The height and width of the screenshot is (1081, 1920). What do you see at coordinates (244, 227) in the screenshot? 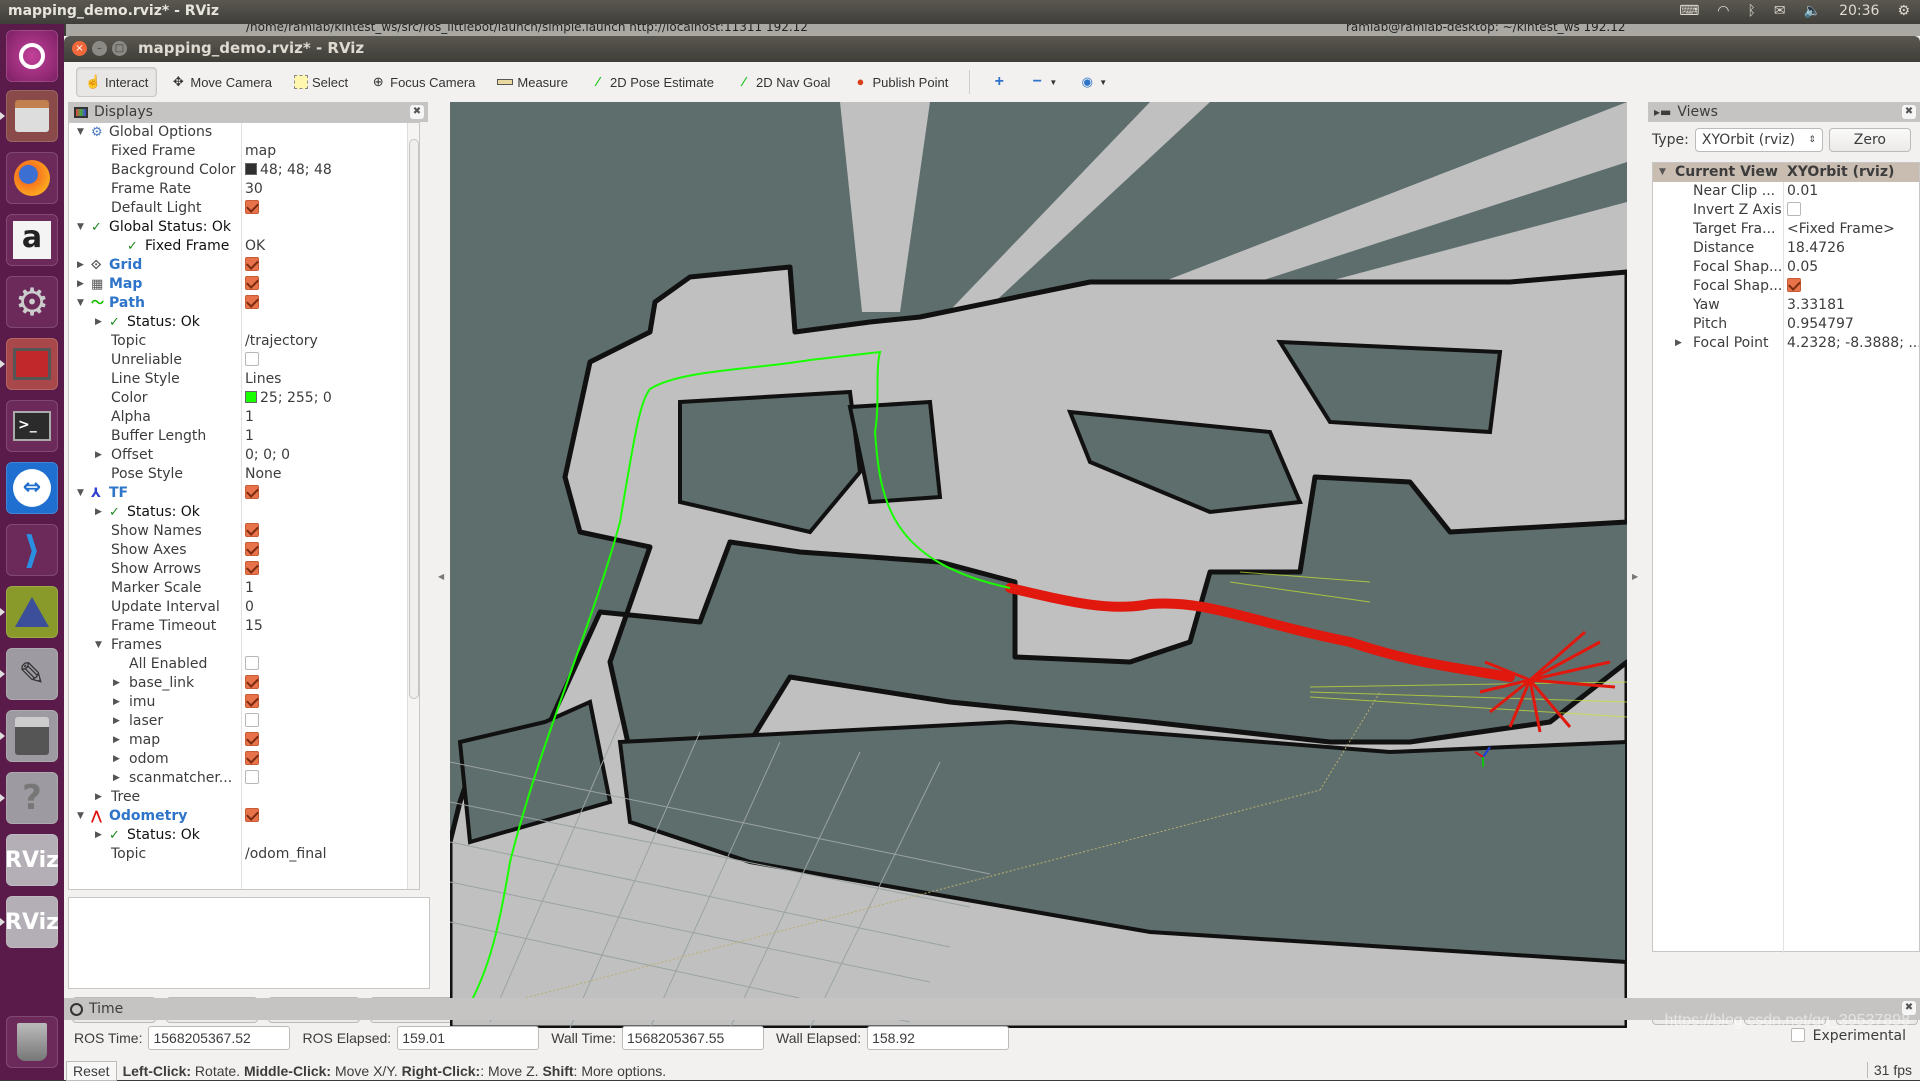
I see `property-row-global-status-ok: ▼ ✓ Global Status: Ok` at bounding box center [244, 227].